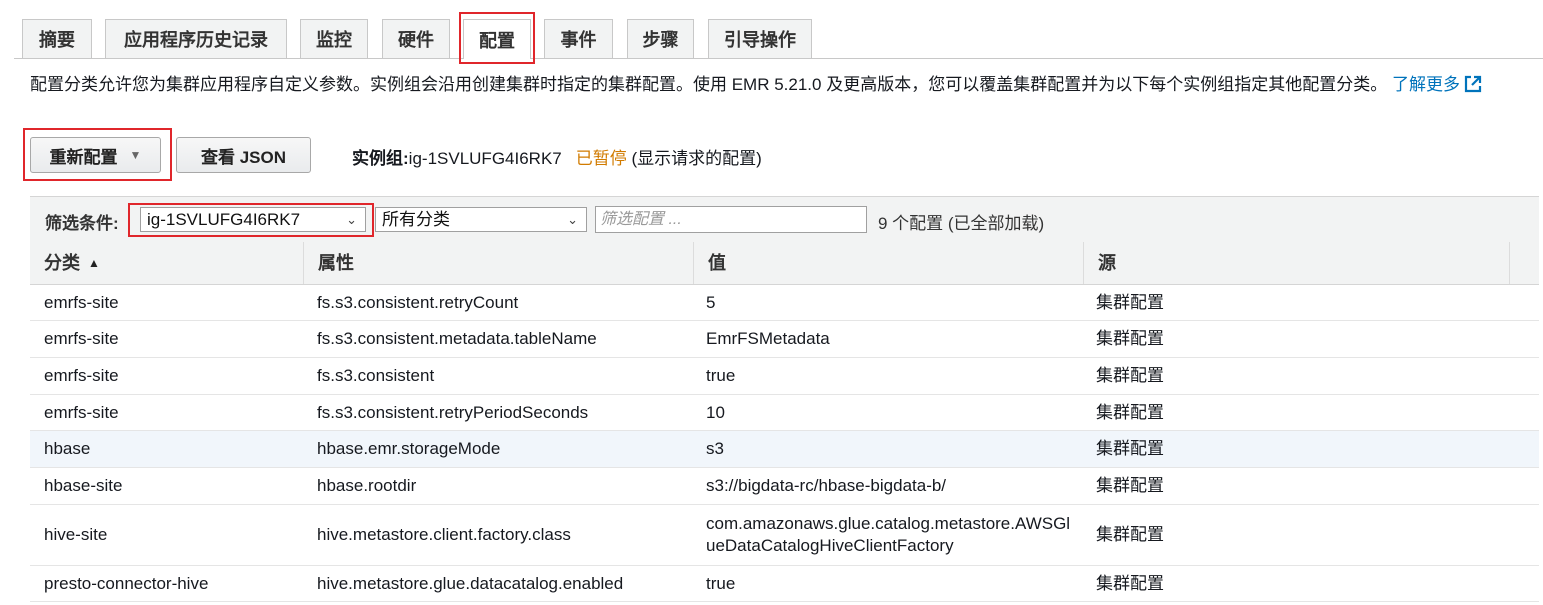 This screenshot has height=605, width=1543. I want to click on cell-property: hbase.emr.storageMode, so click(409, 448).